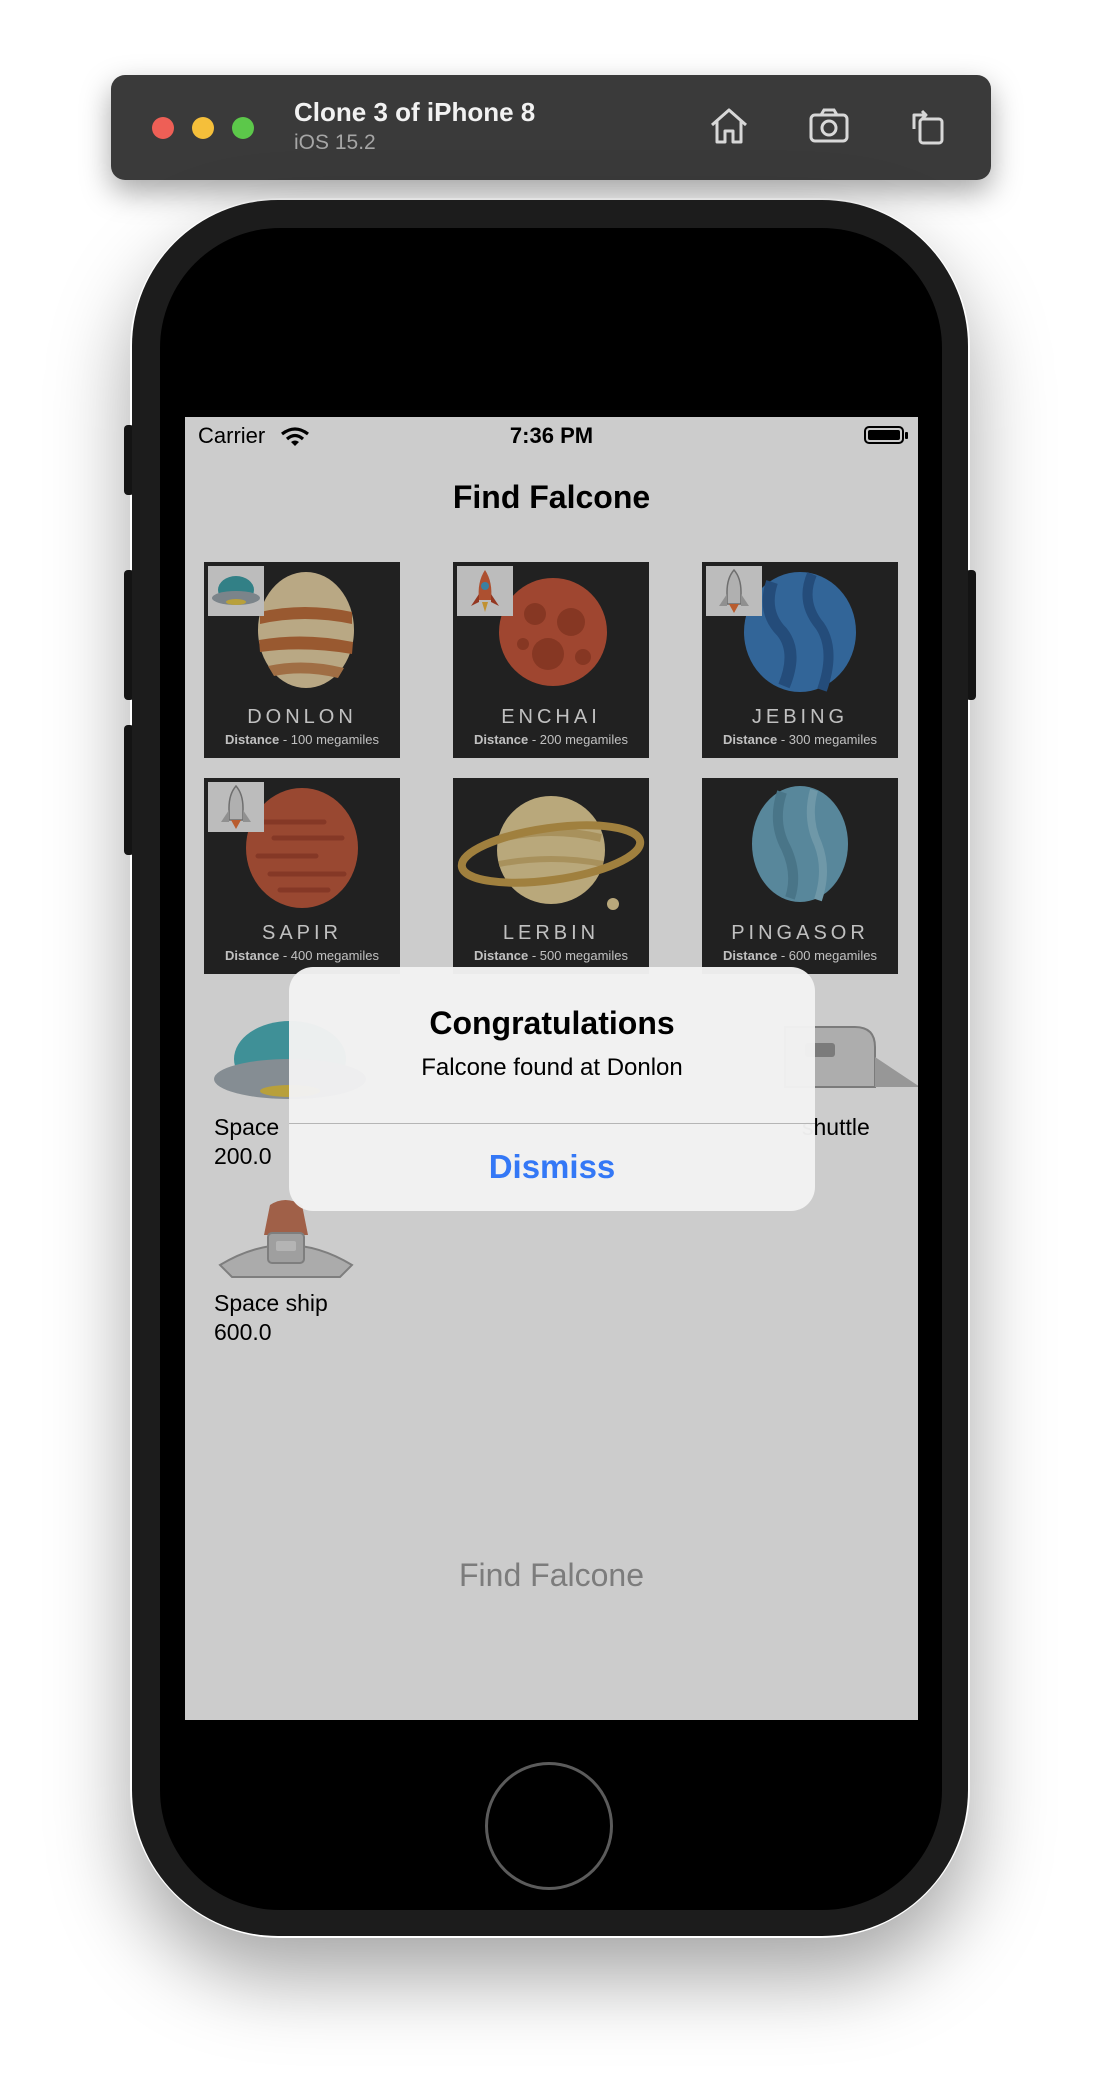 This screenshot has width=1102, height=2086. Describe the element at coordinates (203, 128) in the screenshot. I see `minimize-window-button` at that location.